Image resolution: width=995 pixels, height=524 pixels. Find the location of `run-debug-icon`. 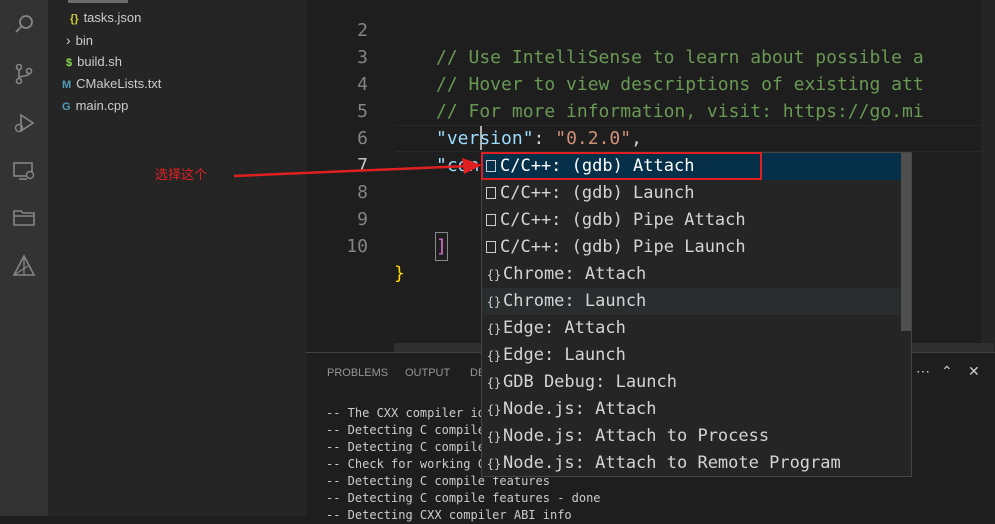

run-debug-icon is located at coordinates (24, 123).